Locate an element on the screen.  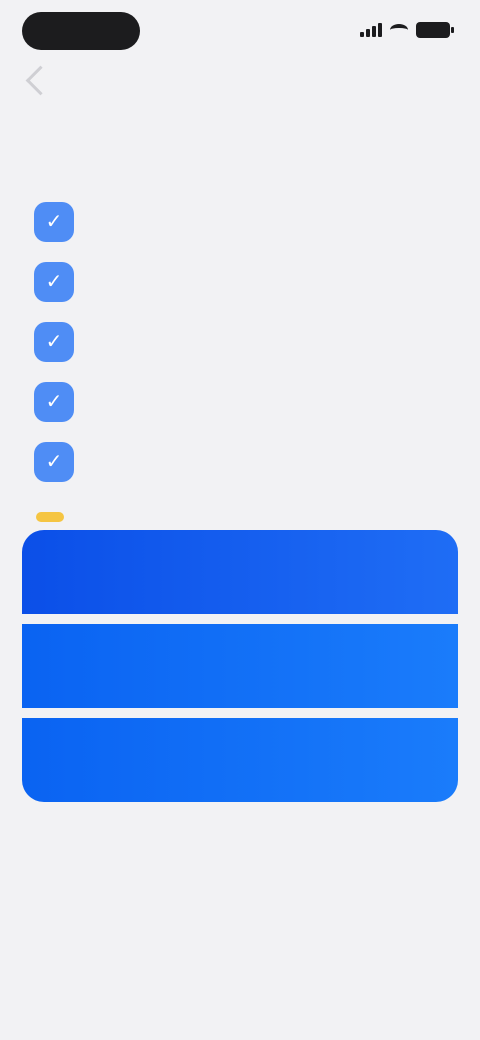
battery-icon is located at coordinates (435, 30).